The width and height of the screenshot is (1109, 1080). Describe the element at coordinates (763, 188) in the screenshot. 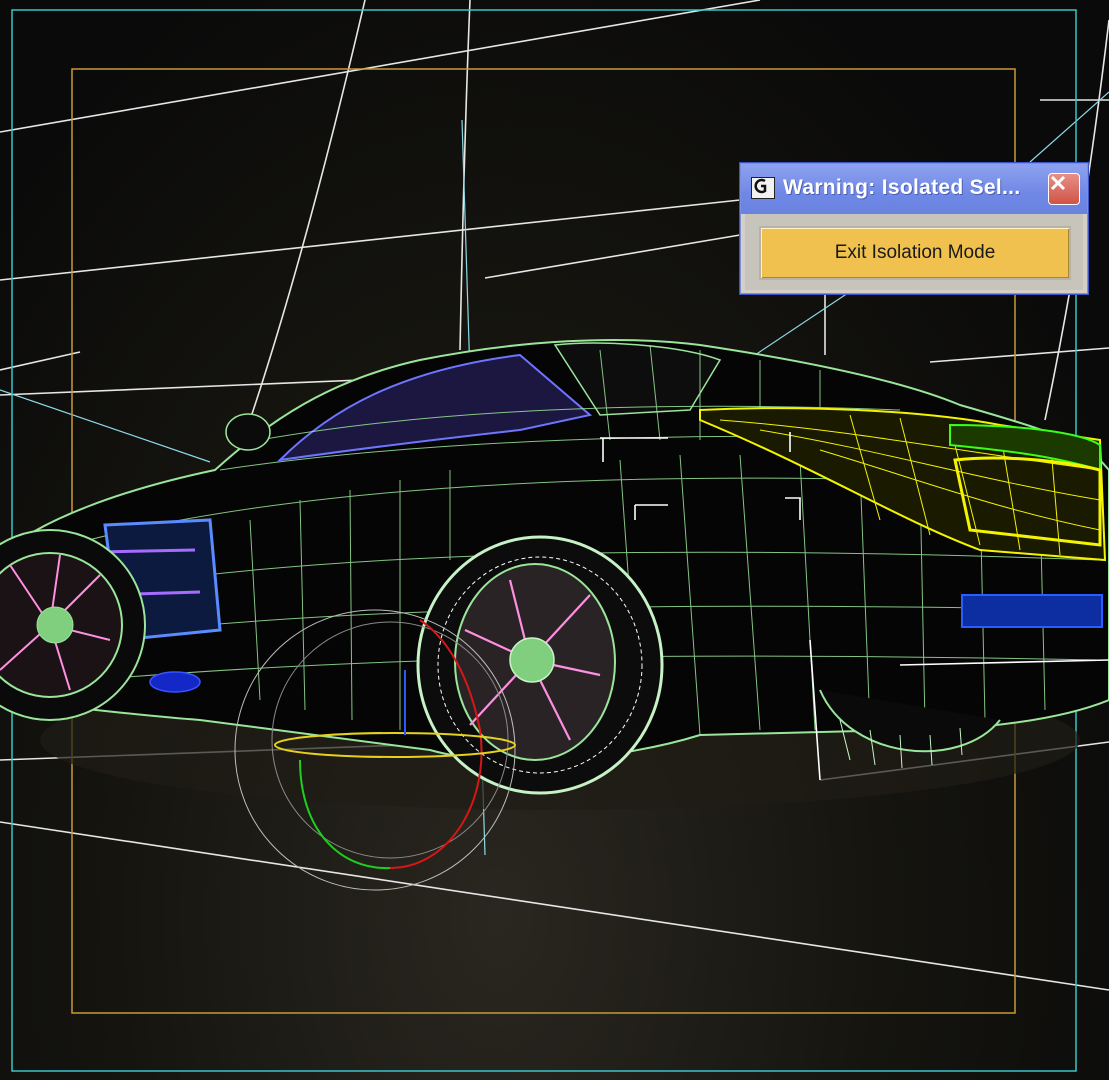

I see `3ds-max-app-icon` at that location.